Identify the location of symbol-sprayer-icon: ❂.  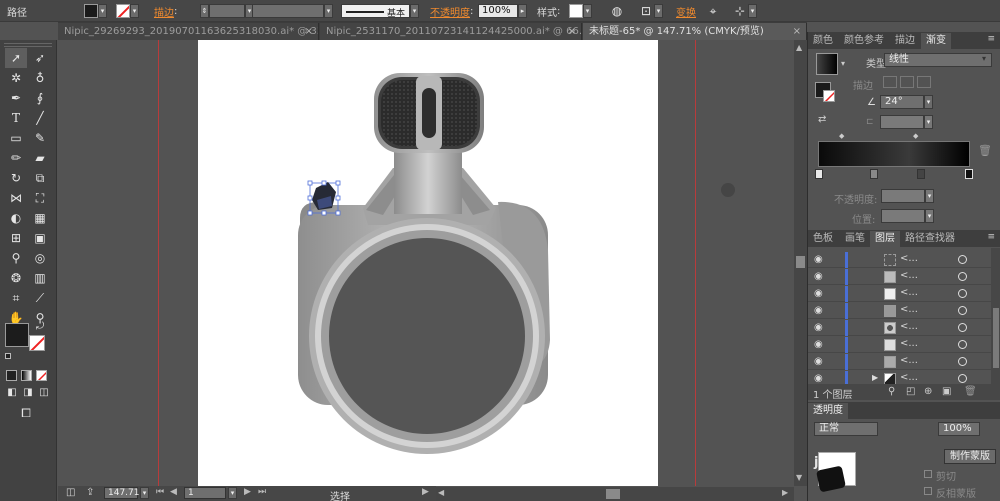
(16, 278).